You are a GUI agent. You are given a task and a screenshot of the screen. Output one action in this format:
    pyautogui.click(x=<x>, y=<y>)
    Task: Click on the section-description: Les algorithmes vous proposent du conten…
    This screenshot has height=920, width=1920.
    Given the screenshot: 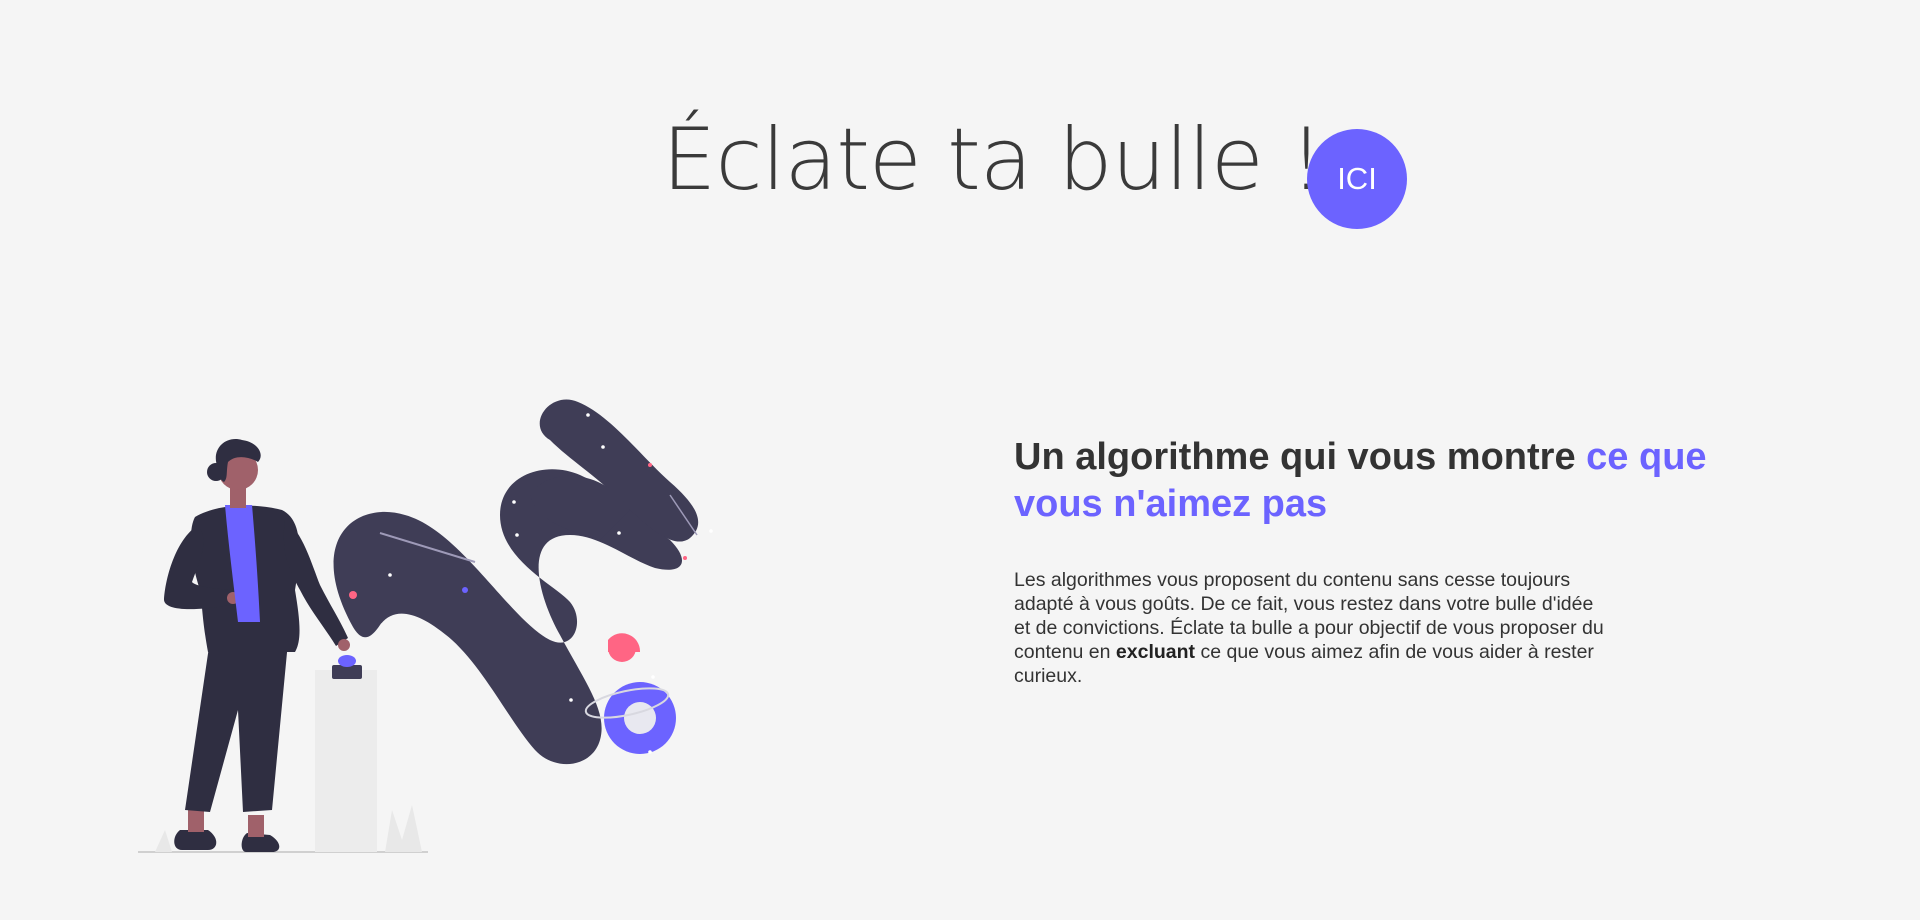 What is the action you would take?
    pyautogui.click(x=1314, y=628)
    